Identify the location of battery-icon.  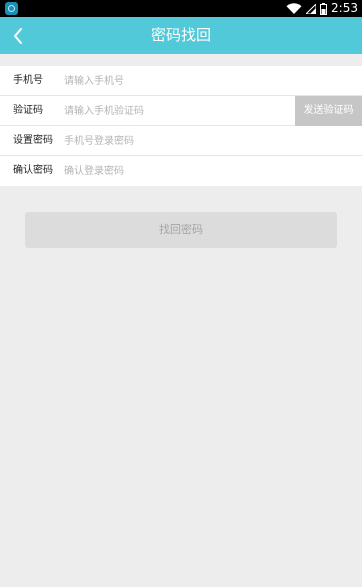
(324, 8).